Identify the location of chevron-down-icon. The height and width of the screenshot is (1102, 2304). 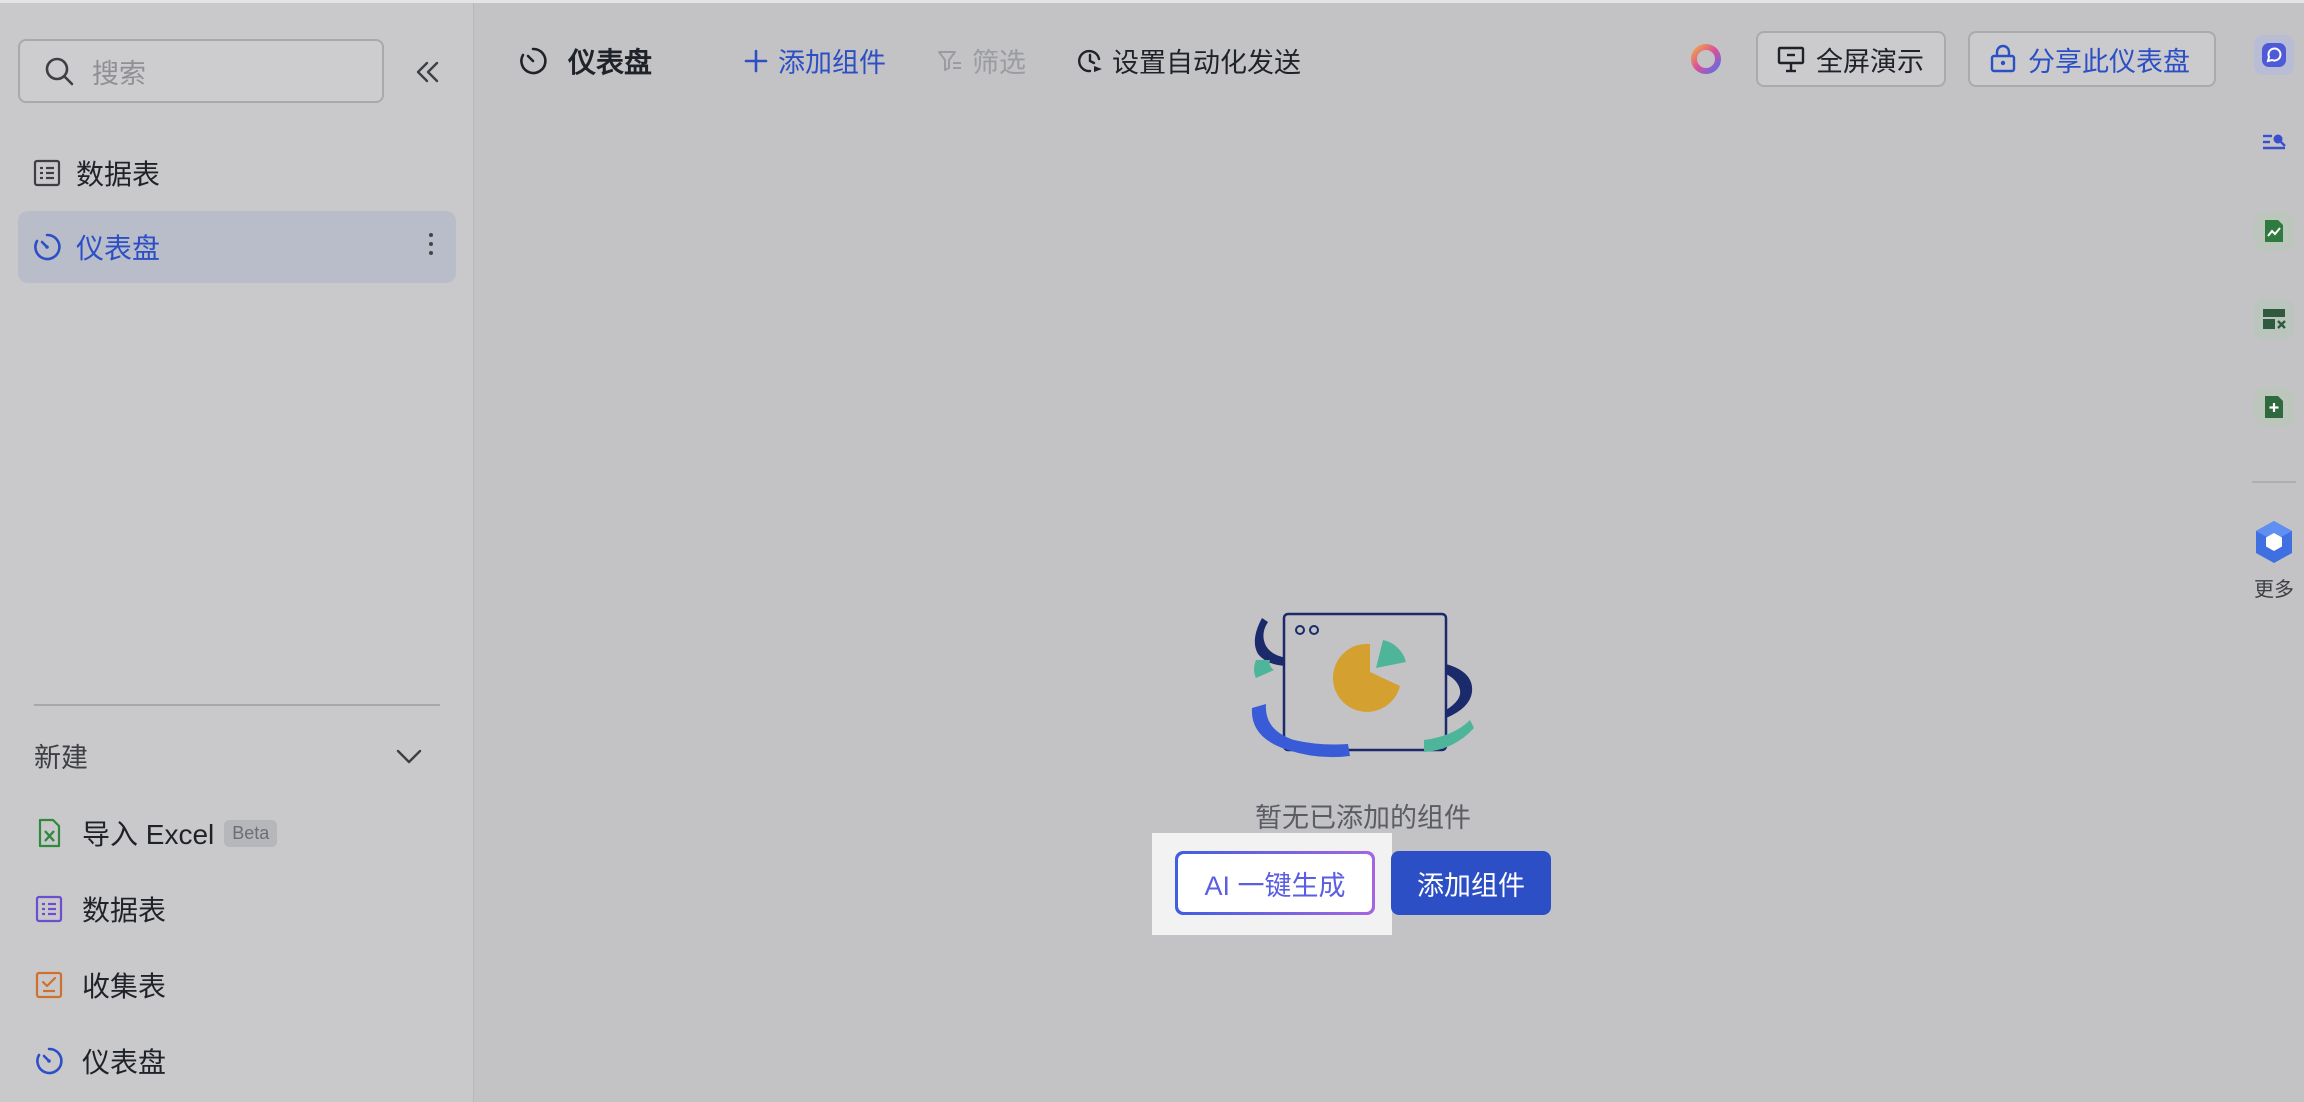
(409, 756).